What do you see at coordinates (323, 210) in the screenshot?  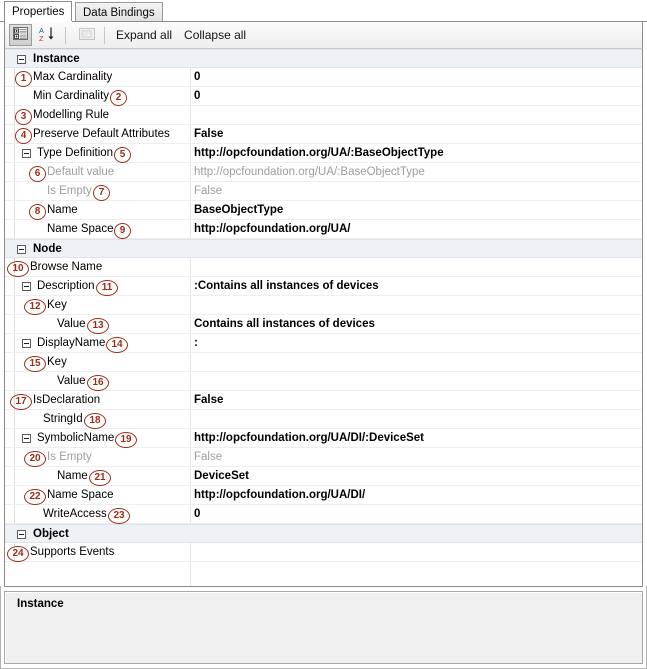 I see `property-row: Name BaseObjectType` at bounding box center [323, 210].